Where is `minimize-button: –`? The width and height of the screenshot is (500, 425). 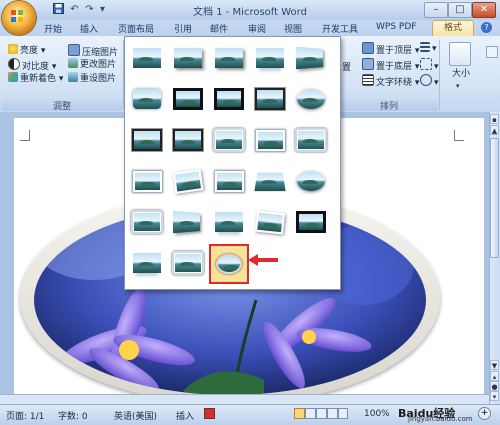 minimize-button: – is located at coordinates (436, 10).